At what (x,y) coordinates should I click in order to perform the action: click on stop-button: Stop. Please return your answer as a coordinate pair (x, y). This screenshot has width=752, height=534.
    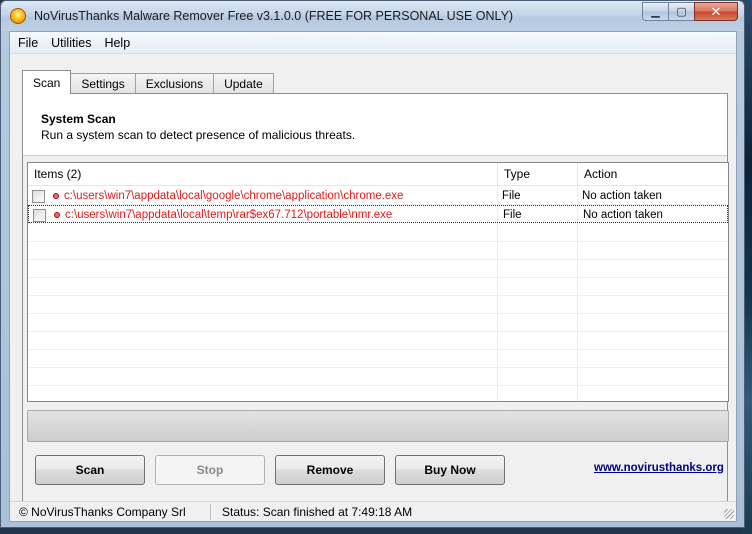
    Looking at the image, I should click on (210, 470).